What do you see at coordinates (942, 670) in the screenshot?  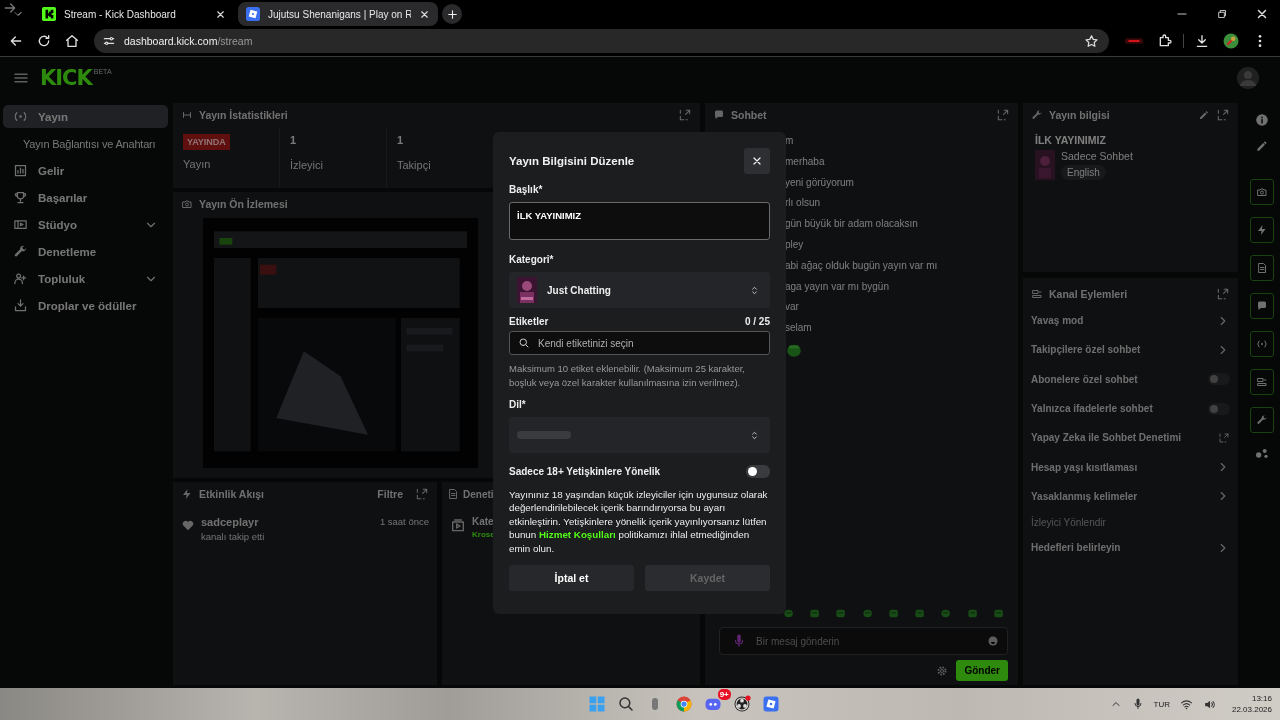 I see `settings-icon` at bounding box center [942, 670].